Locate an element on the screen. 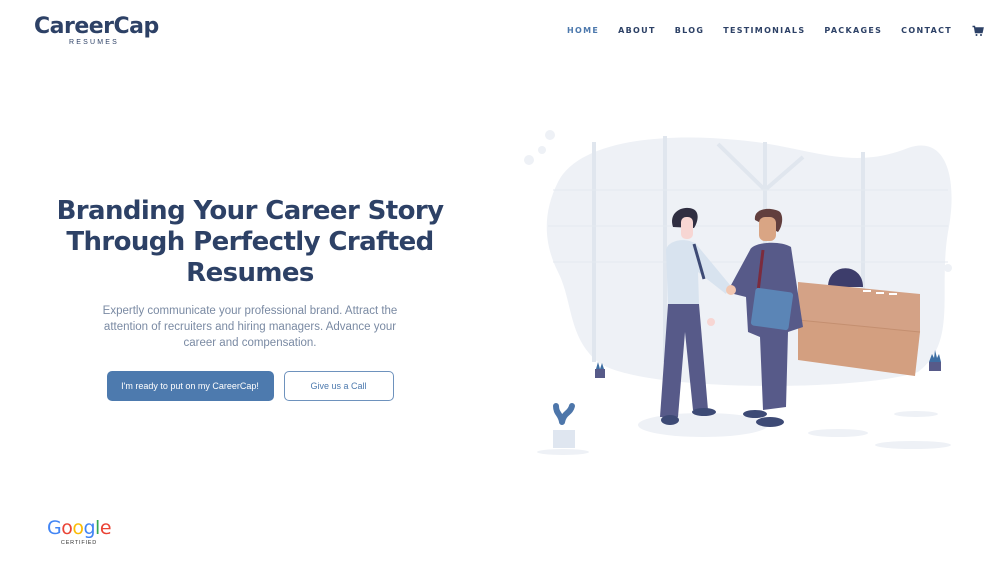 The image size is (1000, 584). google-letter: e is located at coordinates (105, 528).